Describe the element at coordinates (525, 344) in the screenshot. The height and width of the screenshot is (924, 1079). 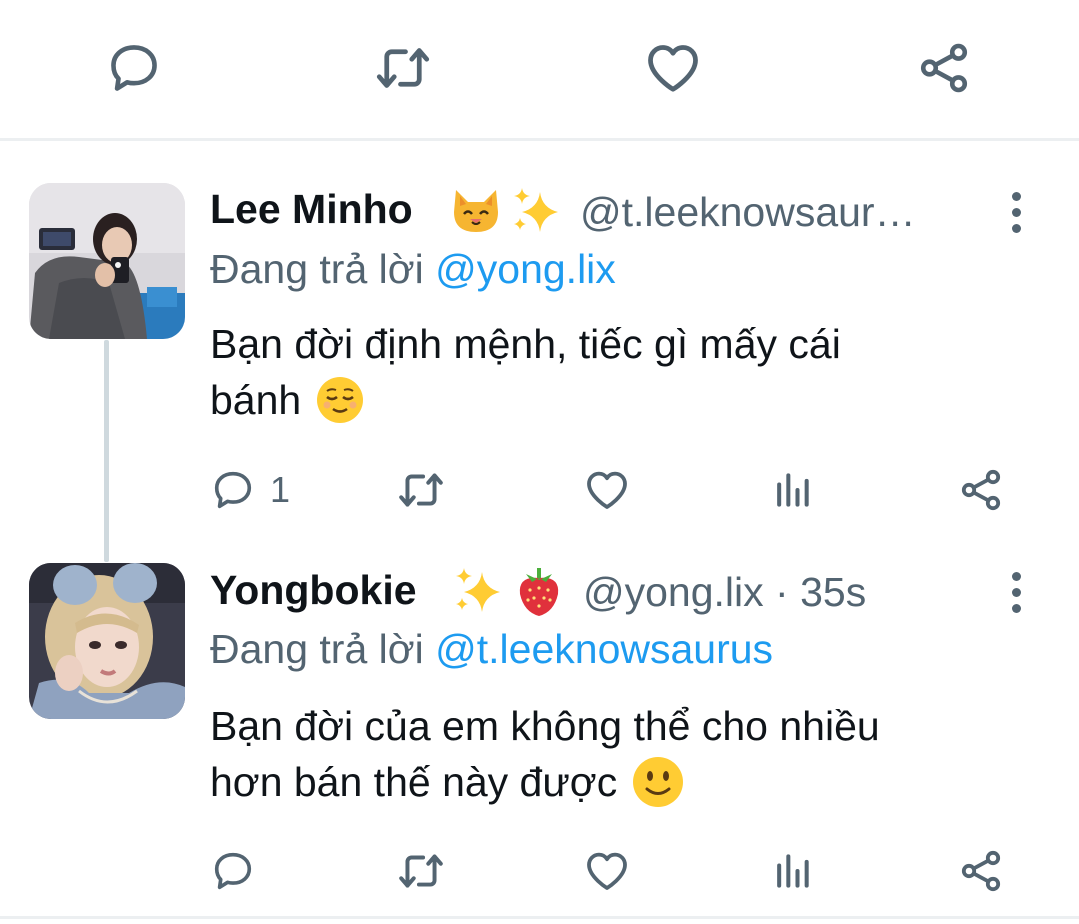
I see `tweet-text-line: Bạn đời định mệnh, tiếc gì mấy cái` at that location.